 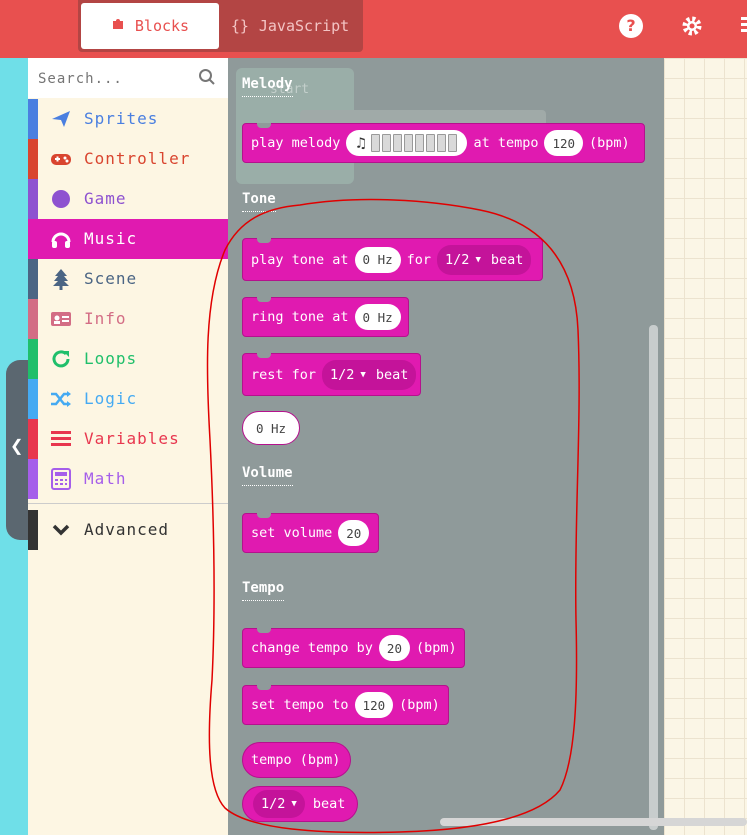 What do you see at coordinates (61, 479) in the screenshot?
I see `calculator-icon` at bounding box center [61, 479].